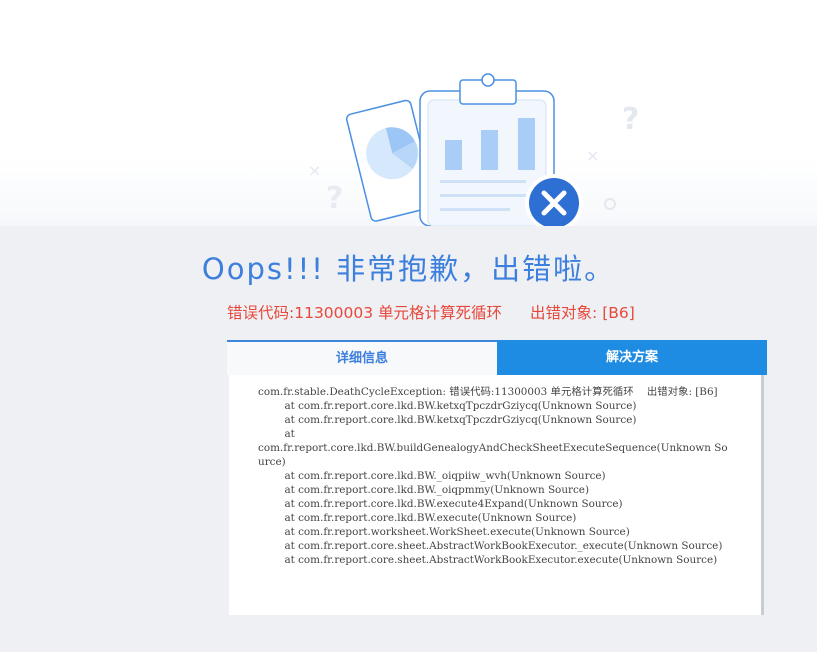 The image size is (817, 652). What do you see at coordinates (365, 313) in the screenshot?
I see `error-code-text: 错误代码:11300003 单元格计算死循环` at bounding box center [365, 313].